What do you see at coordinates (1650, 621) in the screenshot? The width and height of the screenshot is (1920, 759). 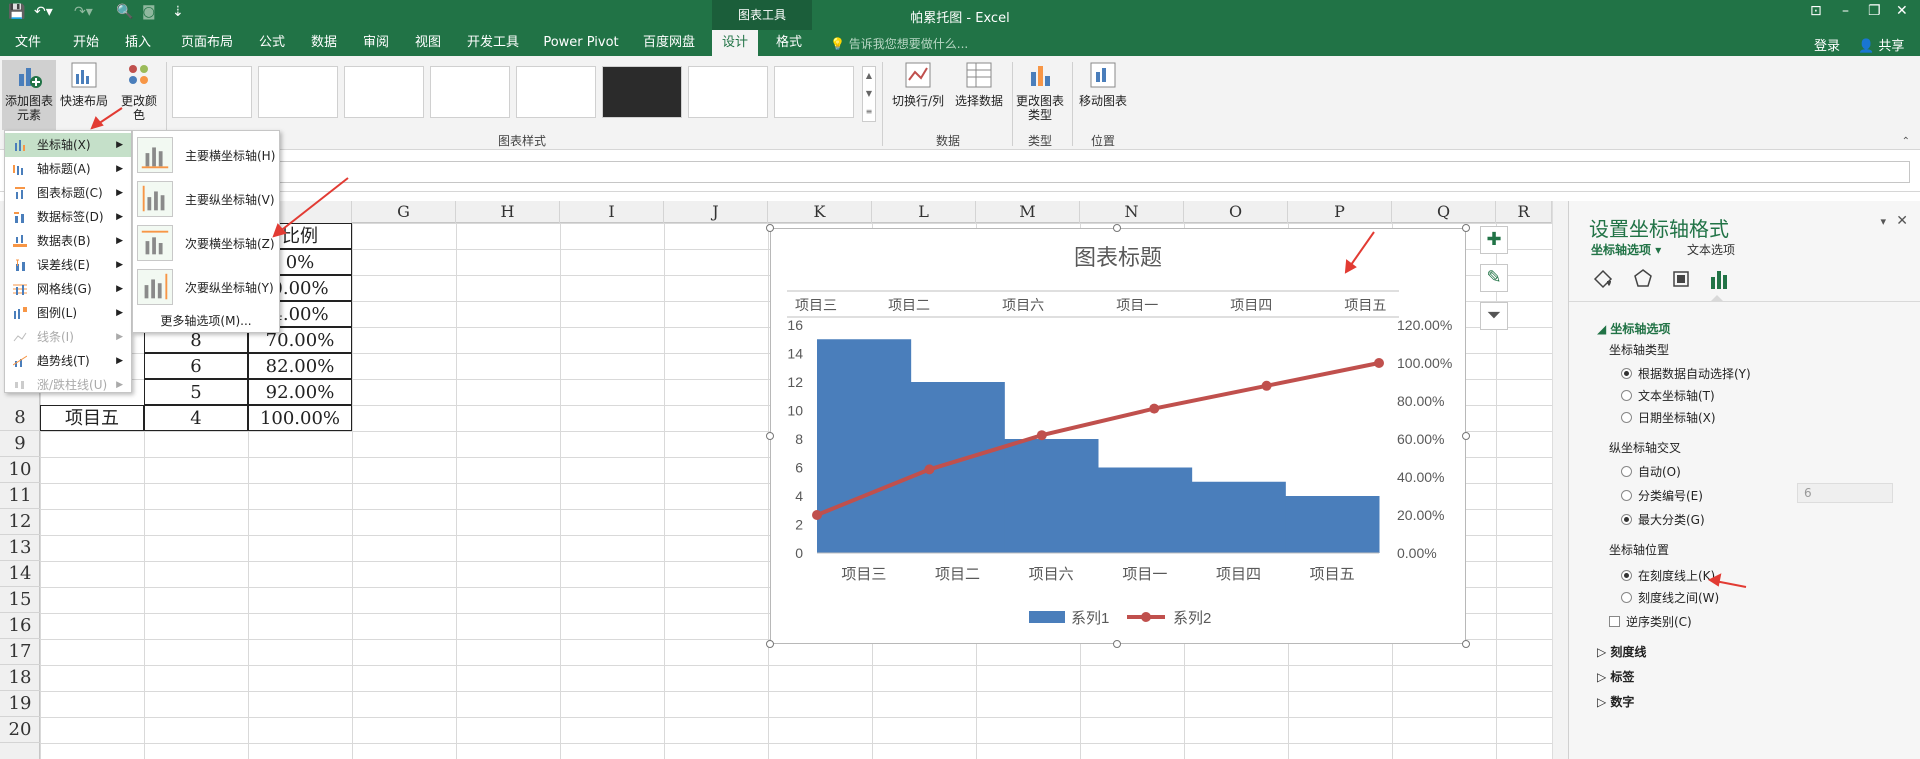 I see `checkbox-reverse-categories: 逆序类别(C)` at bounding box center [1650, 621].